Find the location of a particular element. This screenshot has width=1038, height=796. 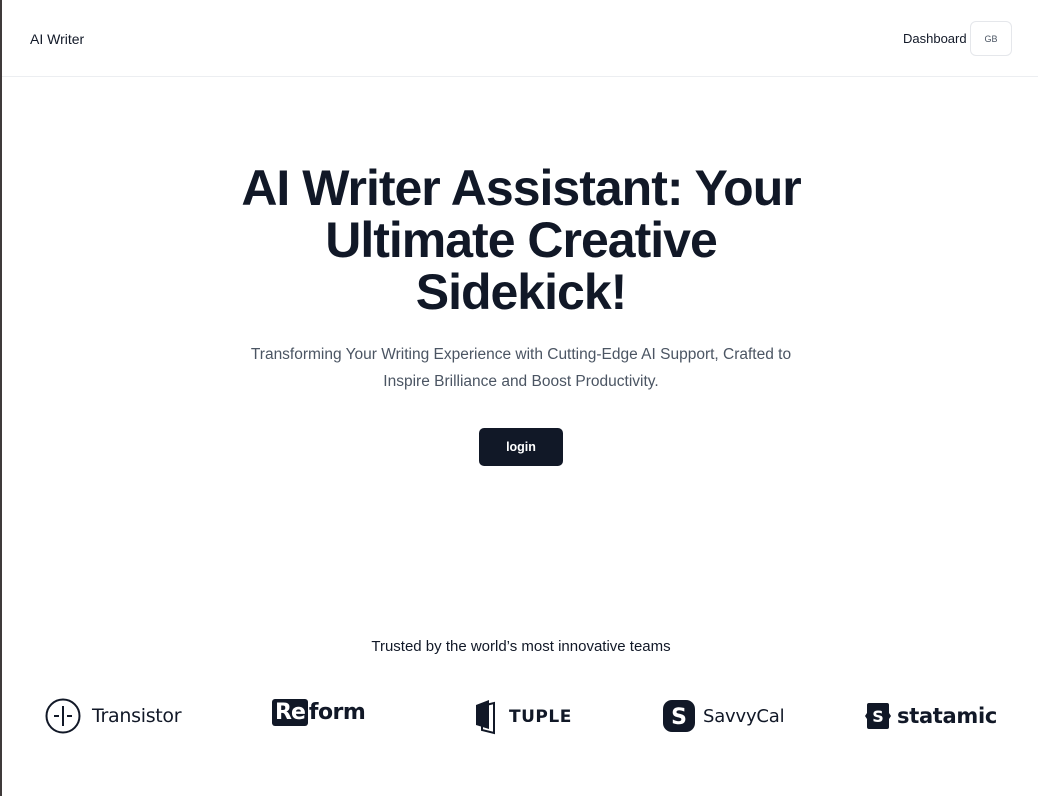

user-avatar-button: GB is located at coordinates (991, 38).